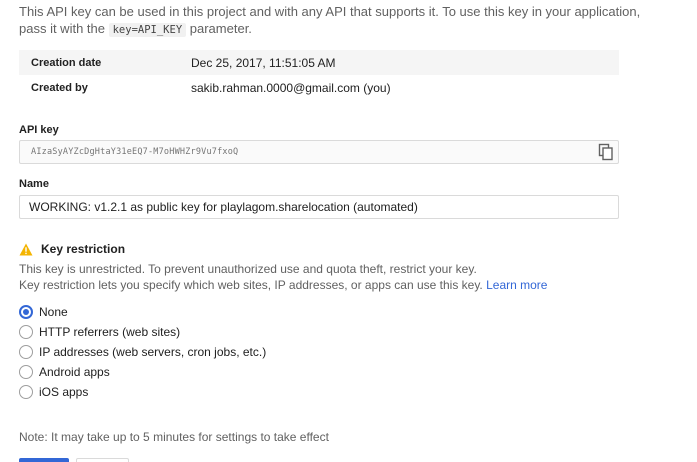 The image size is (697, 462). I want to click on key-restriction-title: Key restriction, so click(83, 249).